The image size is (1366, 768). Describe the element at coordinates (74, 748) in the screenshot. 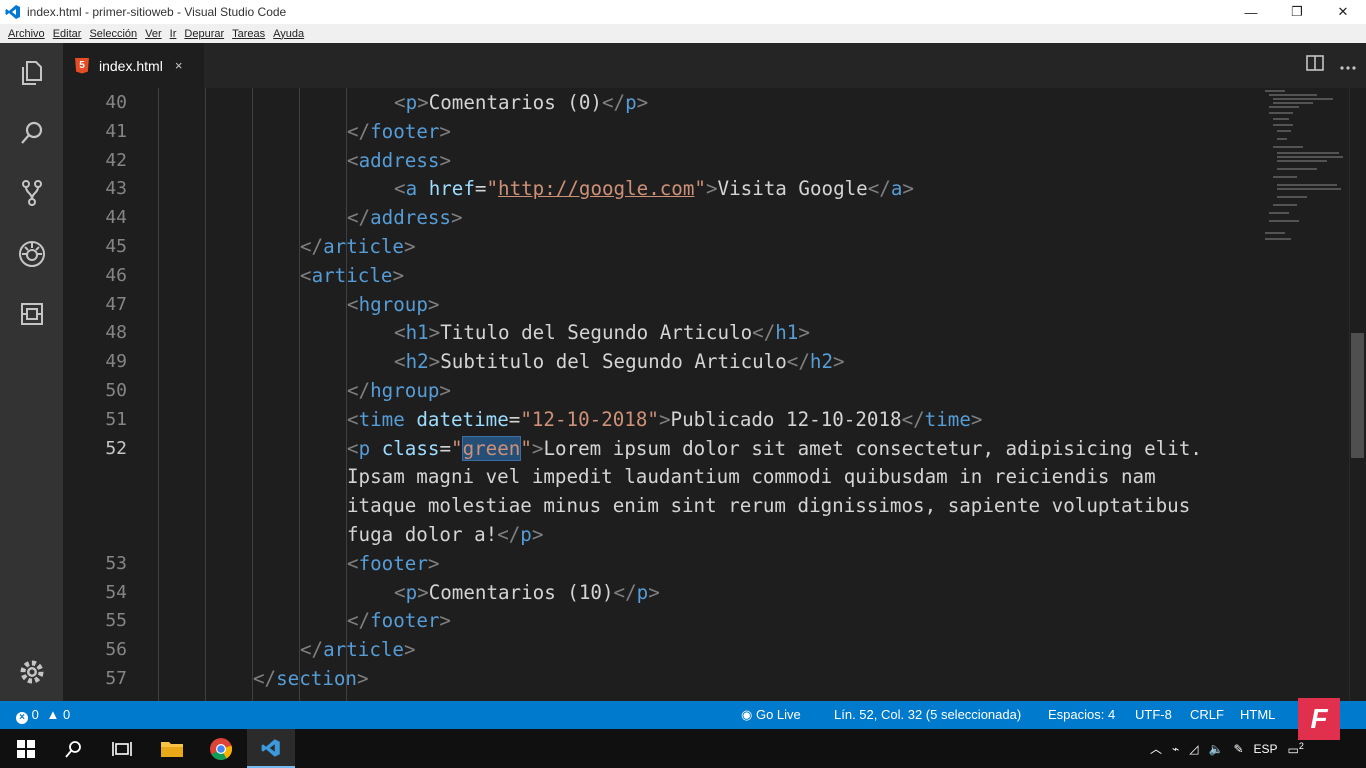

I see `taskbar-search-icon` at that location.